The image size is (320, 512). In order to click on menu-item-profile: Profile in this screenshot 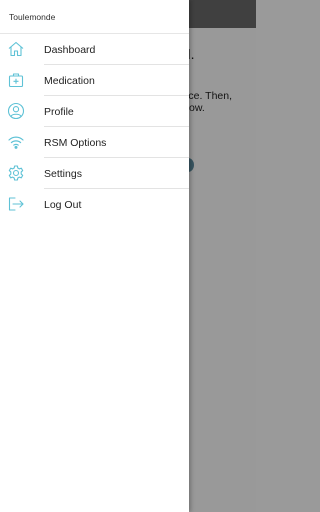, I will do `click(94, 111)`.